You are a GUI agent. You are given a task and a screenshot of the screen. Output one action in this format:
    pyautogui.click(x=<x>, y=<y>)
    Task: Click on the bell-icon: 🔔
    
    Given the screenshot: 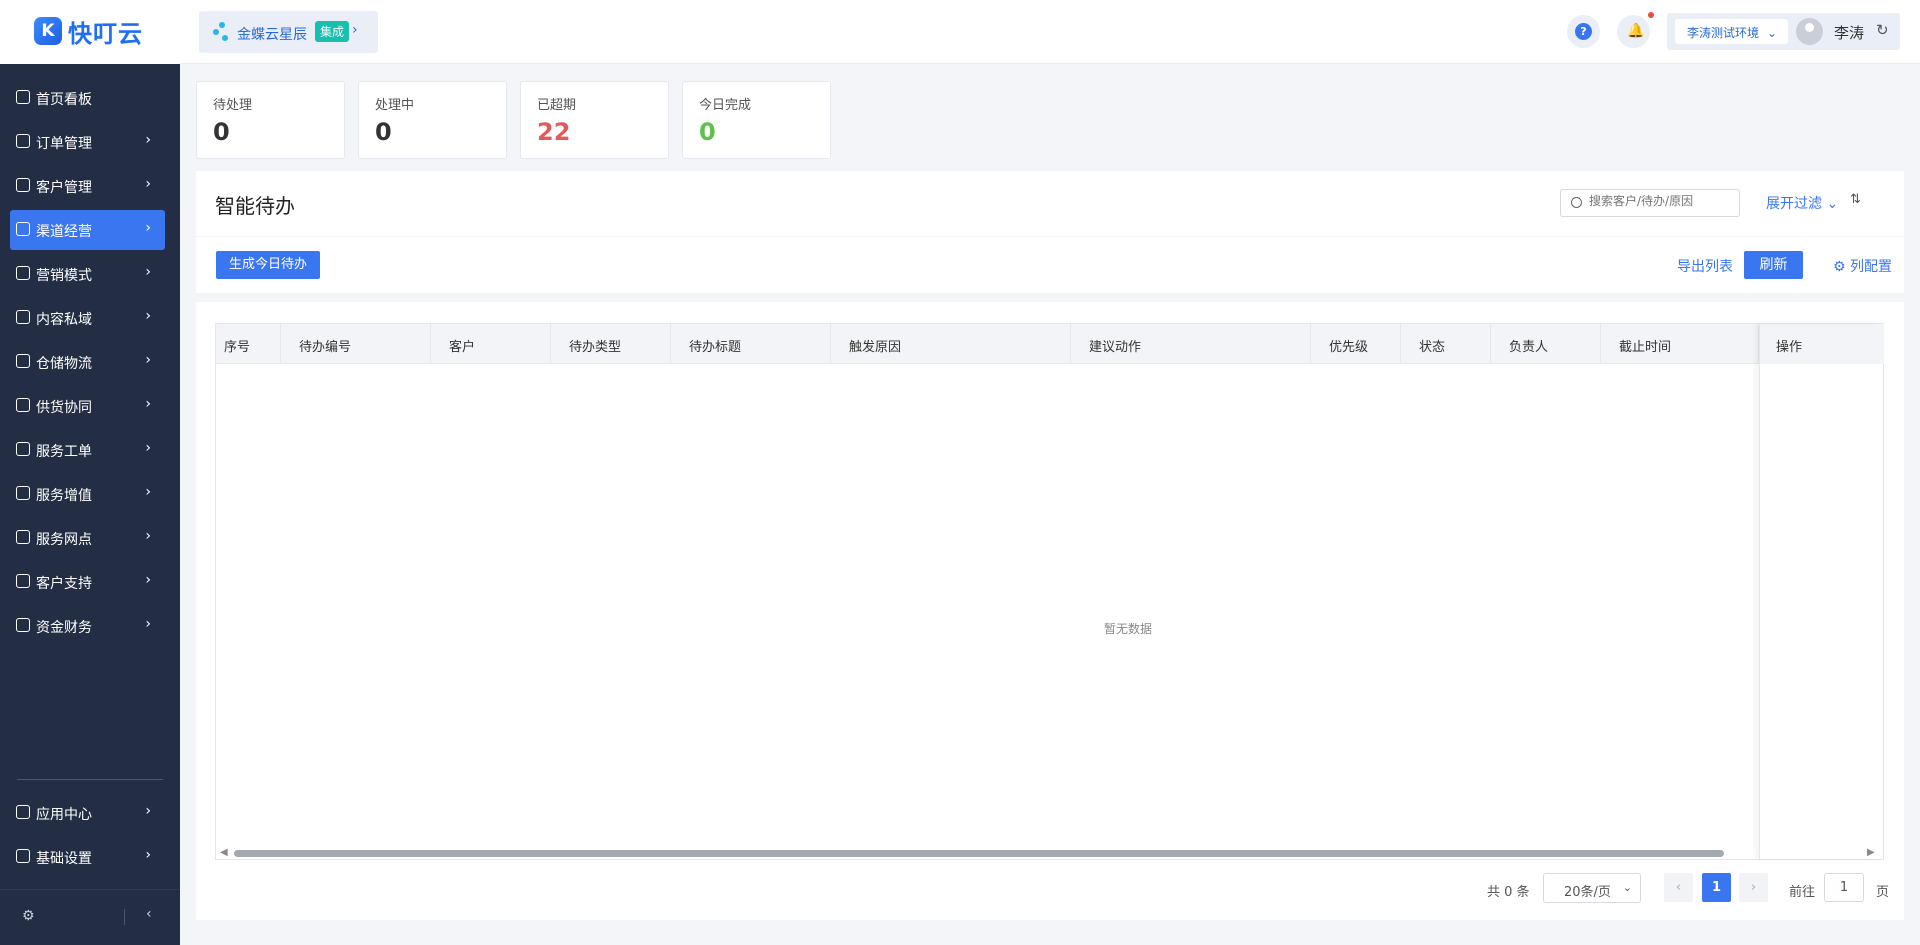 What is the action you would take?
    pyautogui.click(x=1636, y=31)
    